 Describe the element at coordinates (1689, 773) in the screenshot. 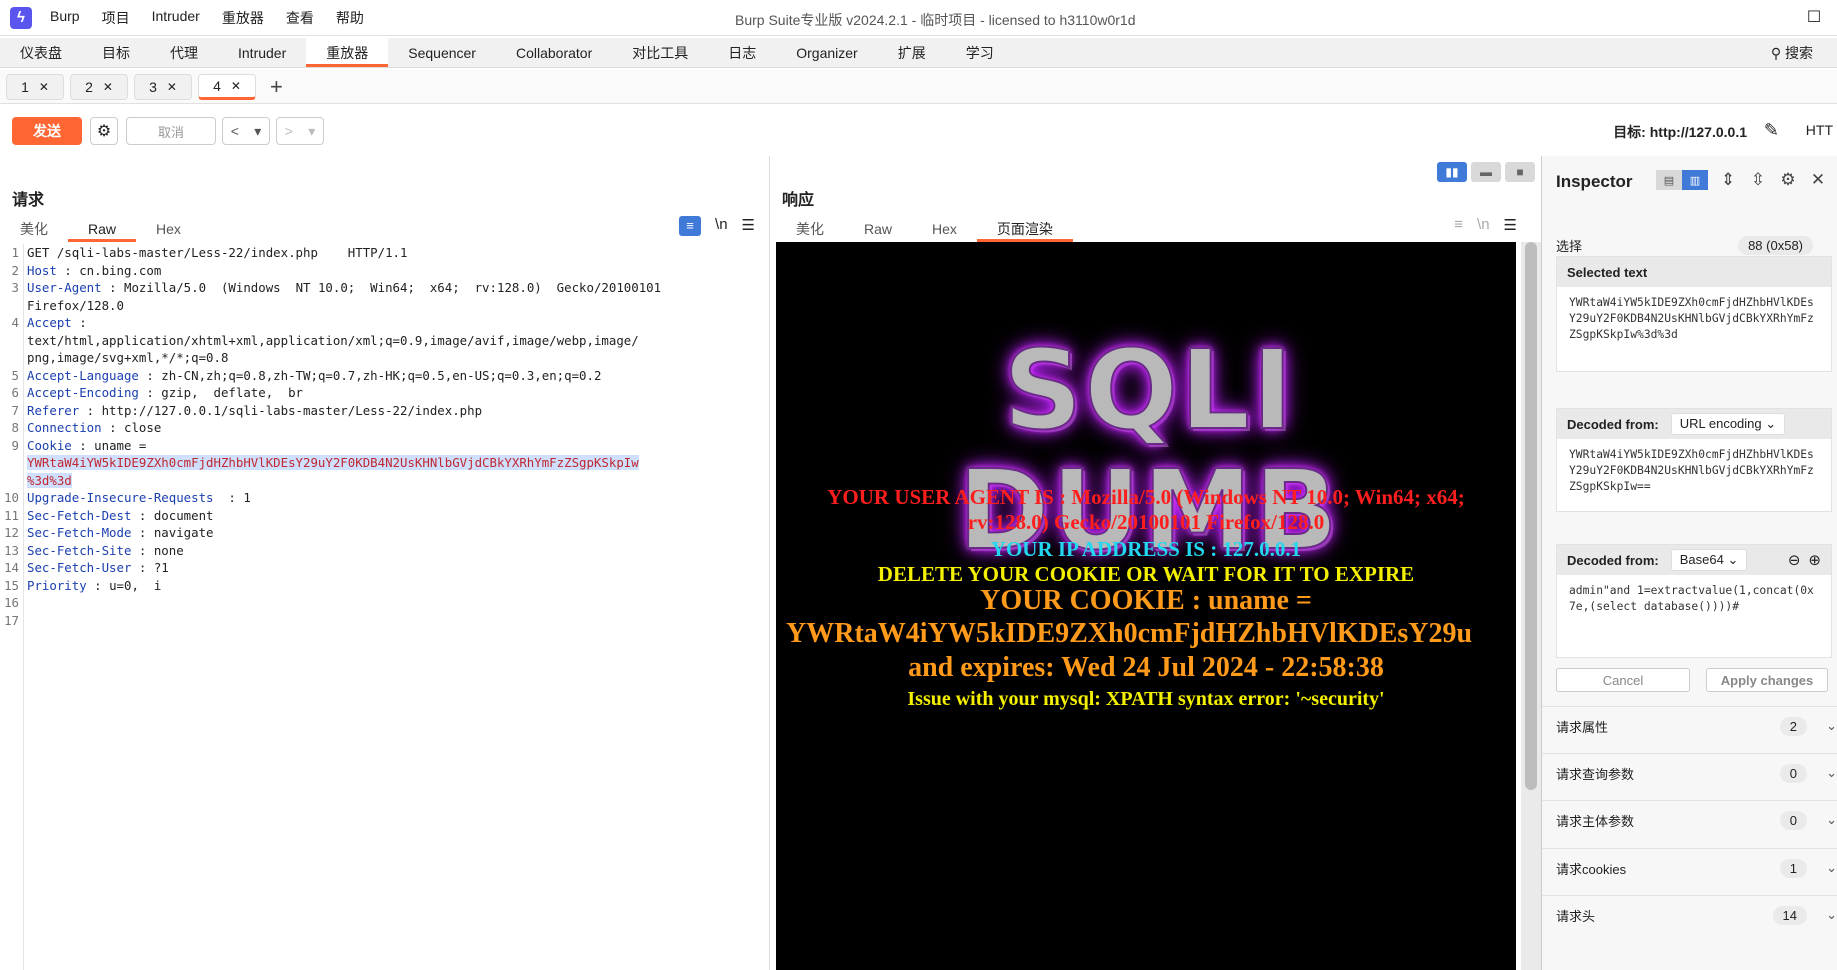

I see `section-query-params: 请求查询参数 0 ⌄` at that location.